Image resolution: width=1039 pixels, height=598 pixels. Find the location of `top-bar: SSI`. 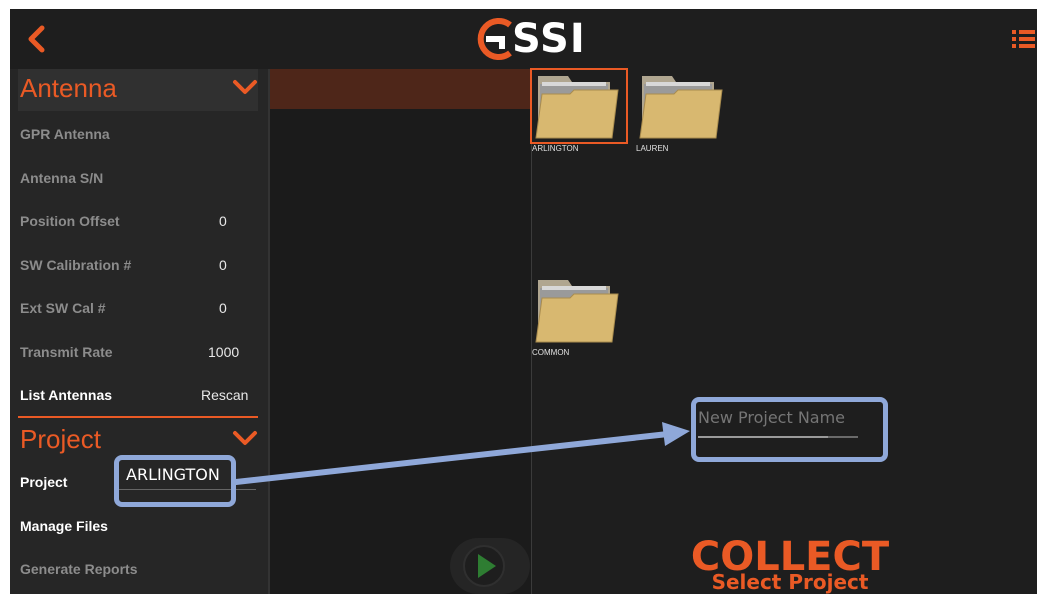

top-bar: SSI is located at coordinates (523, 39).